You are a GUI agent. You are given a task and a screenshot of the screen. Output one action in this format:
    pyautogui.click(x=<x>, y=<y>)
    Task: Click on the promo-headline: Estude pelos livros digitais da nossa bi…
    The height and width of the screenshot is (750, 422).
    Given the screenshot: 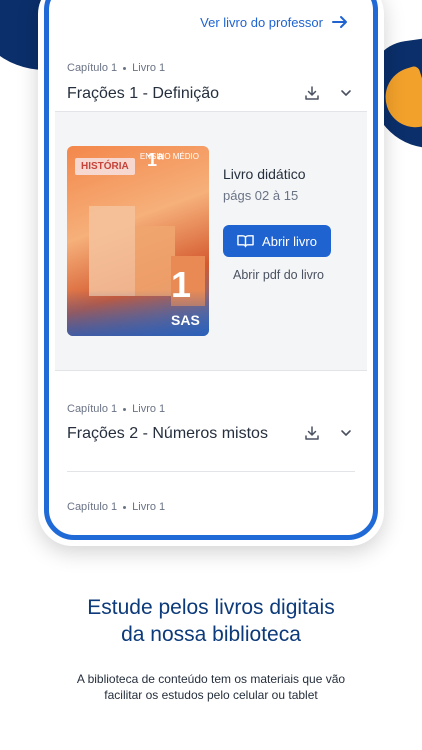 What is the action you would take?
    pyautogui.click(x=211, y=621)
    